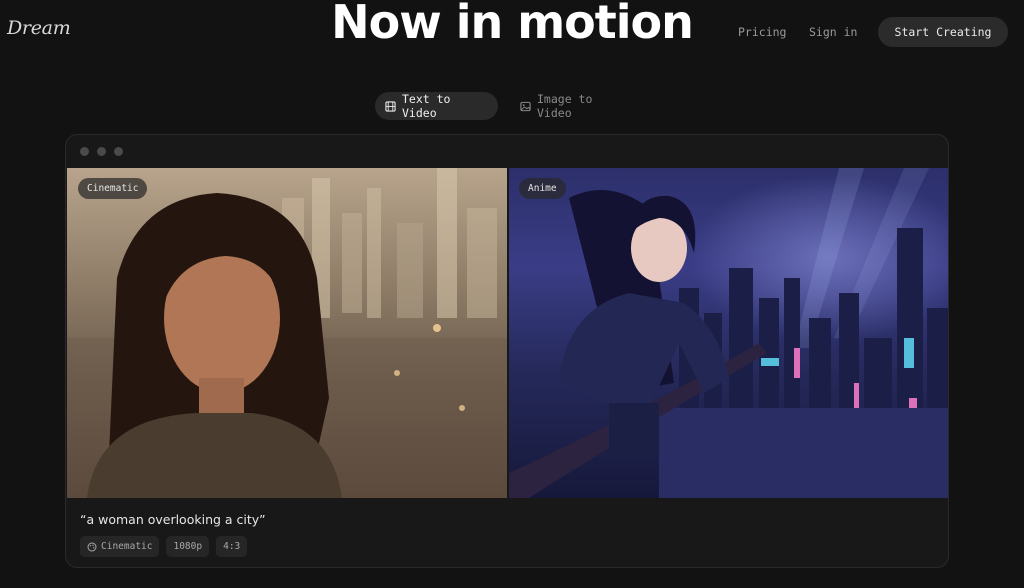 The height and width of the screenshot is (588, 1024). I want to click on tab-label: Text to Video, so click(426, 106).